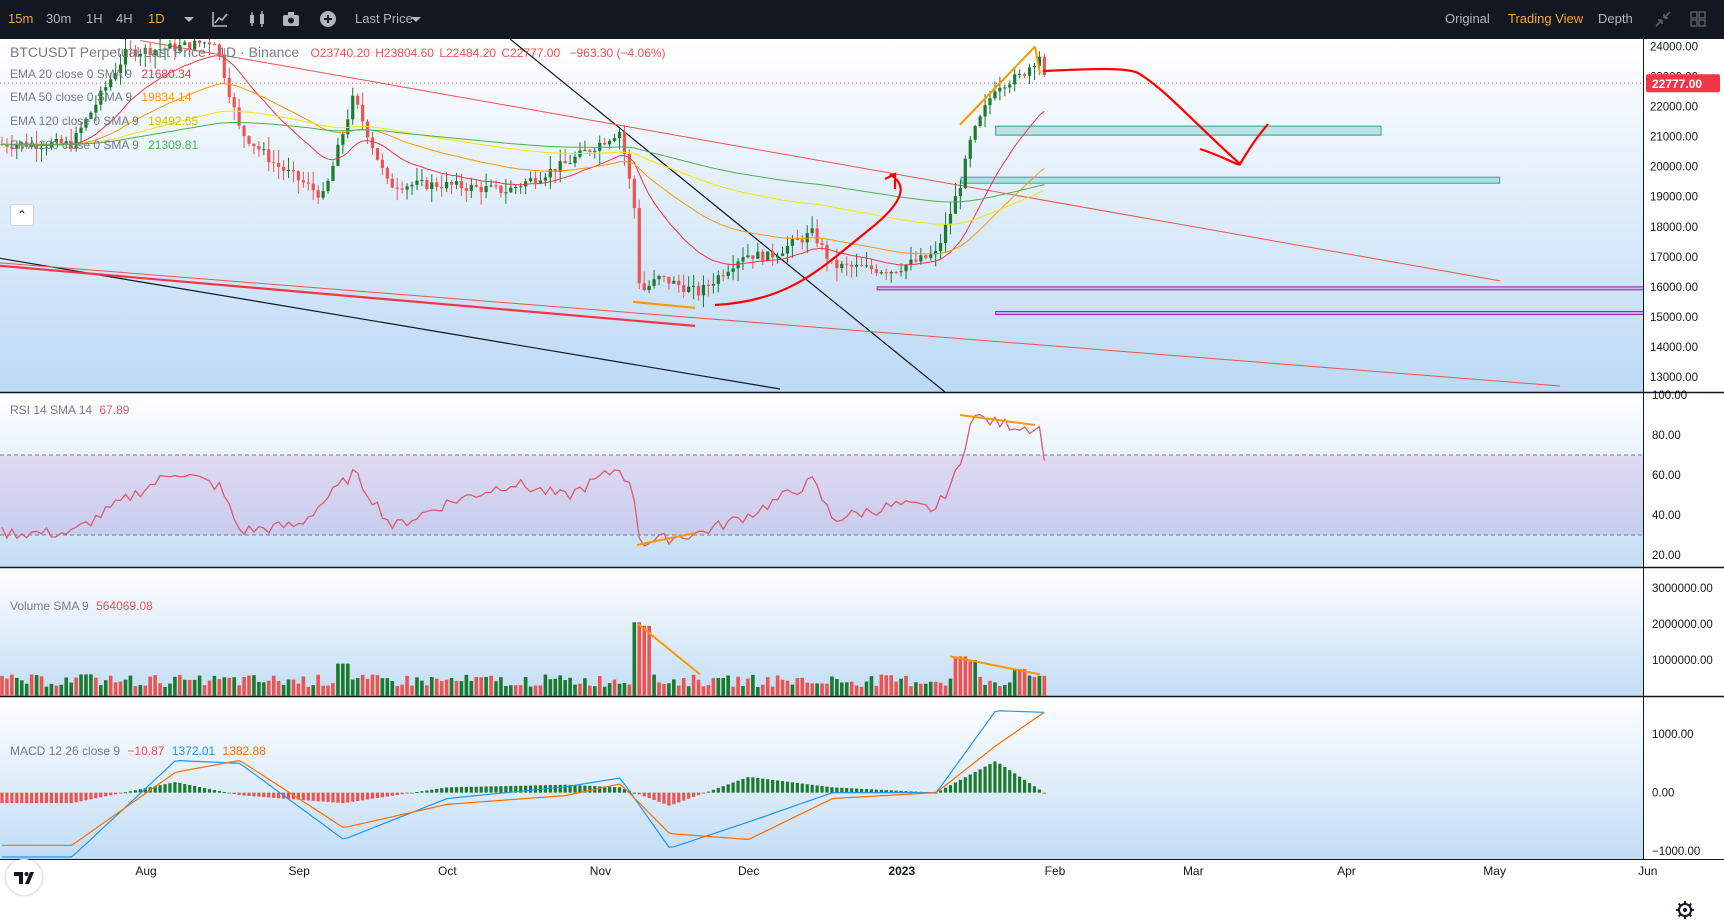 The image size is (1724, 921). Describe the element at coordinates (340, 53) in the screenshot. I see `ohlc-open: O23740.20` at that location.